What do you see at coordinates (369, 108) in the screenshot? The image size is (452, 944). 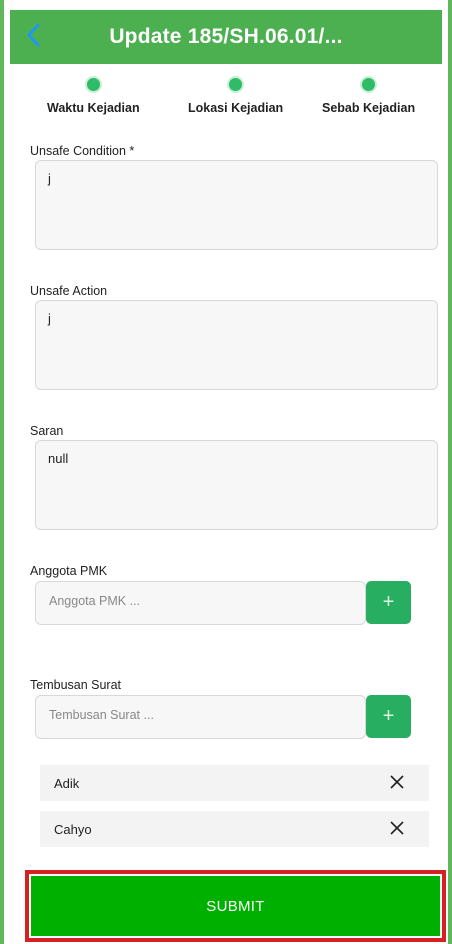 I see `step-label: Sebab Kejadian` at bounding box center [369, 108].